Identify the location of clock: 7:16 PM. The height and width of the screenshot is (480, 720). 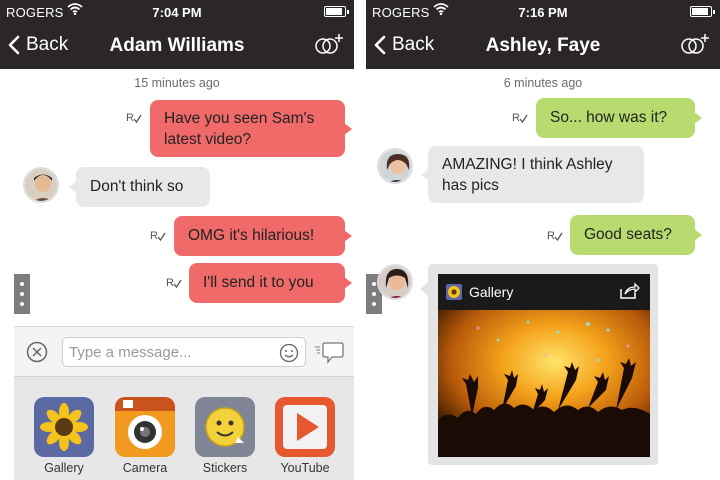
(543, 12).